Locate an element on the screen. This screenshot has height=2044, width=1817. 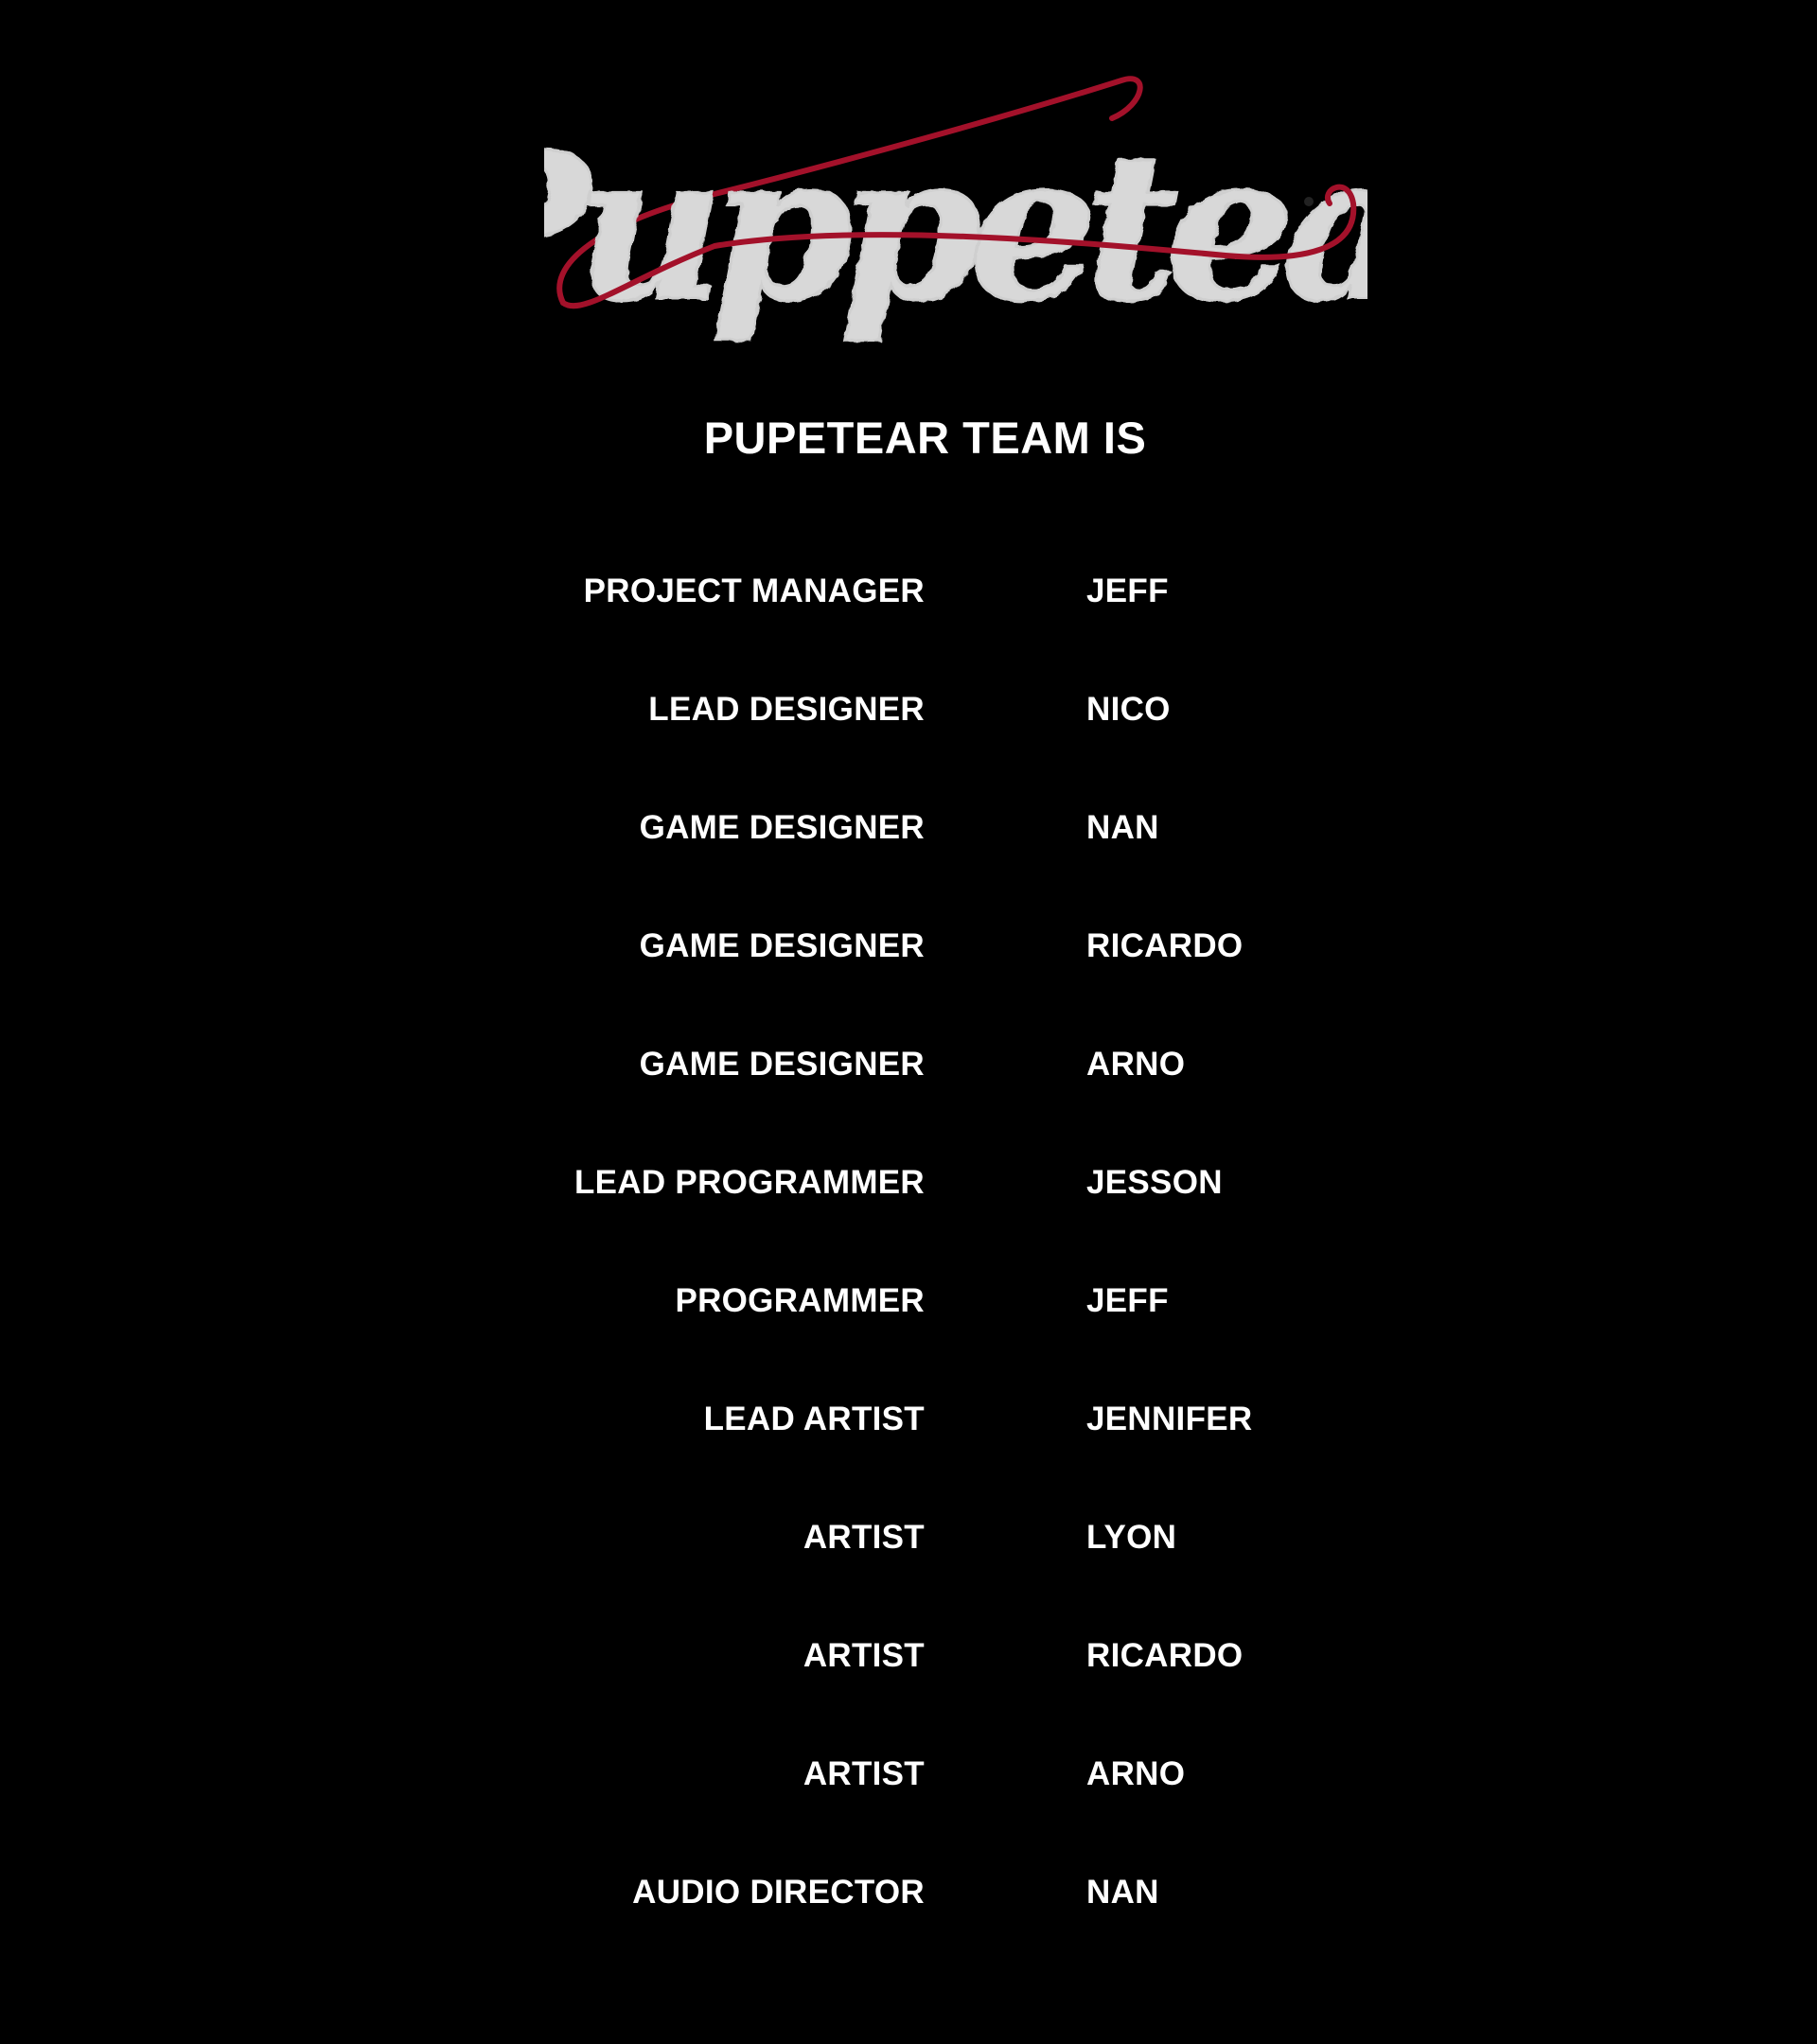
credit-role: LEAD PROGRAMMER is located at coordinates (749, 1182).